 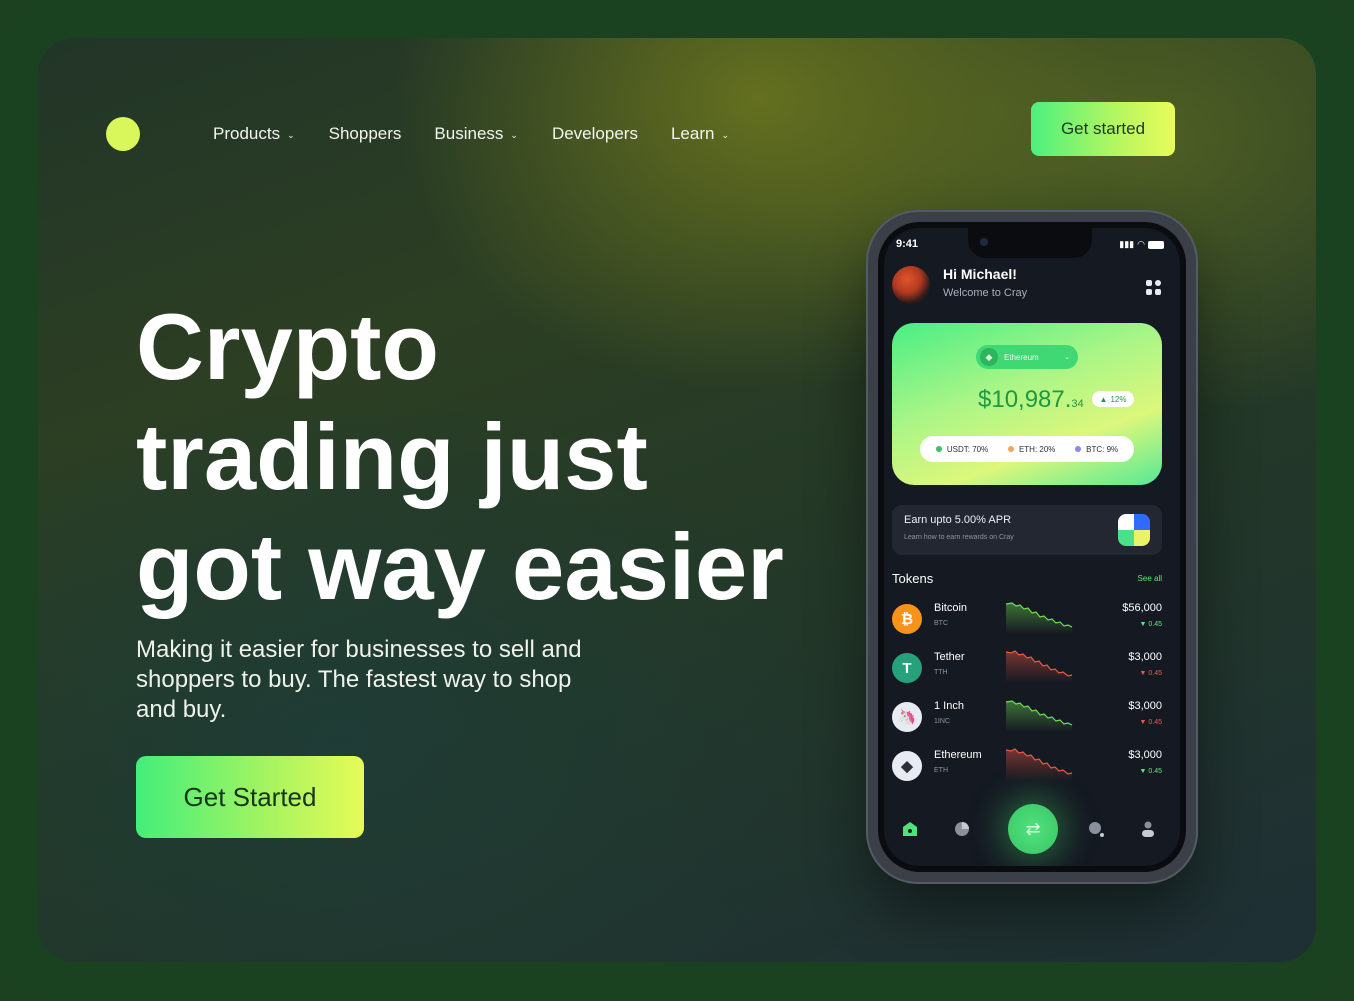 I want to click on status-time: 9:41, so click(x=907, y=244).